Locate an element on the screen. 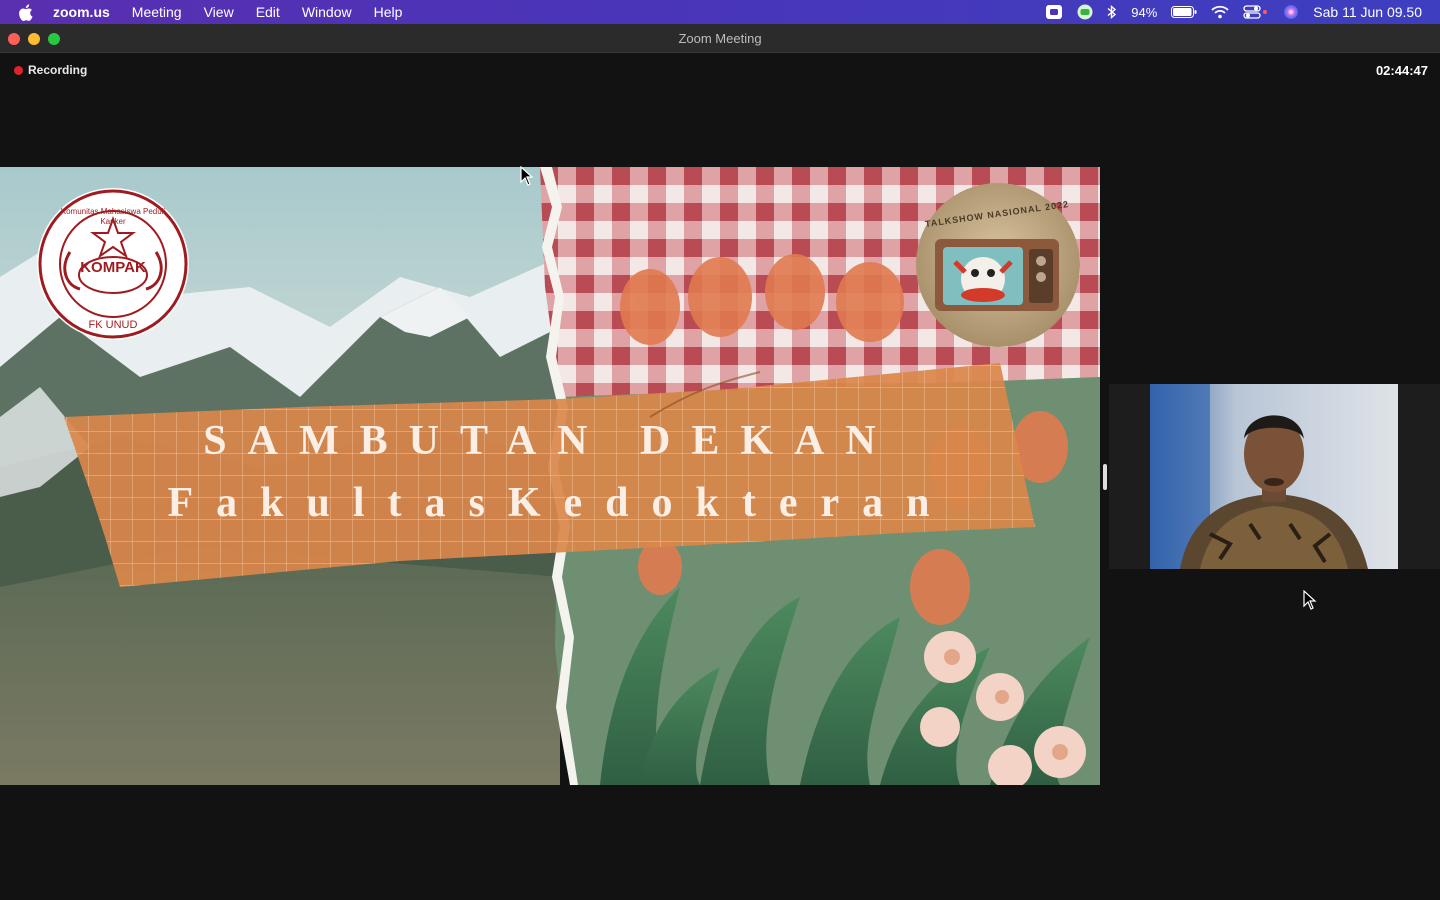 The height and width of the screenshot is (900, 1440). recording-label: Recording is located at coordinates (58, 70).